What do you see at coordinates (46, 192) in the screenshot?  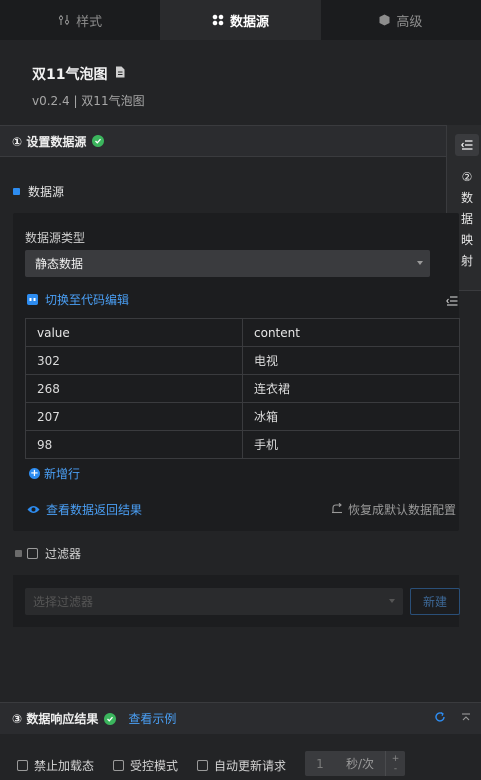 I see `datasource-label: 数据源` at bounding box center [46, 192].